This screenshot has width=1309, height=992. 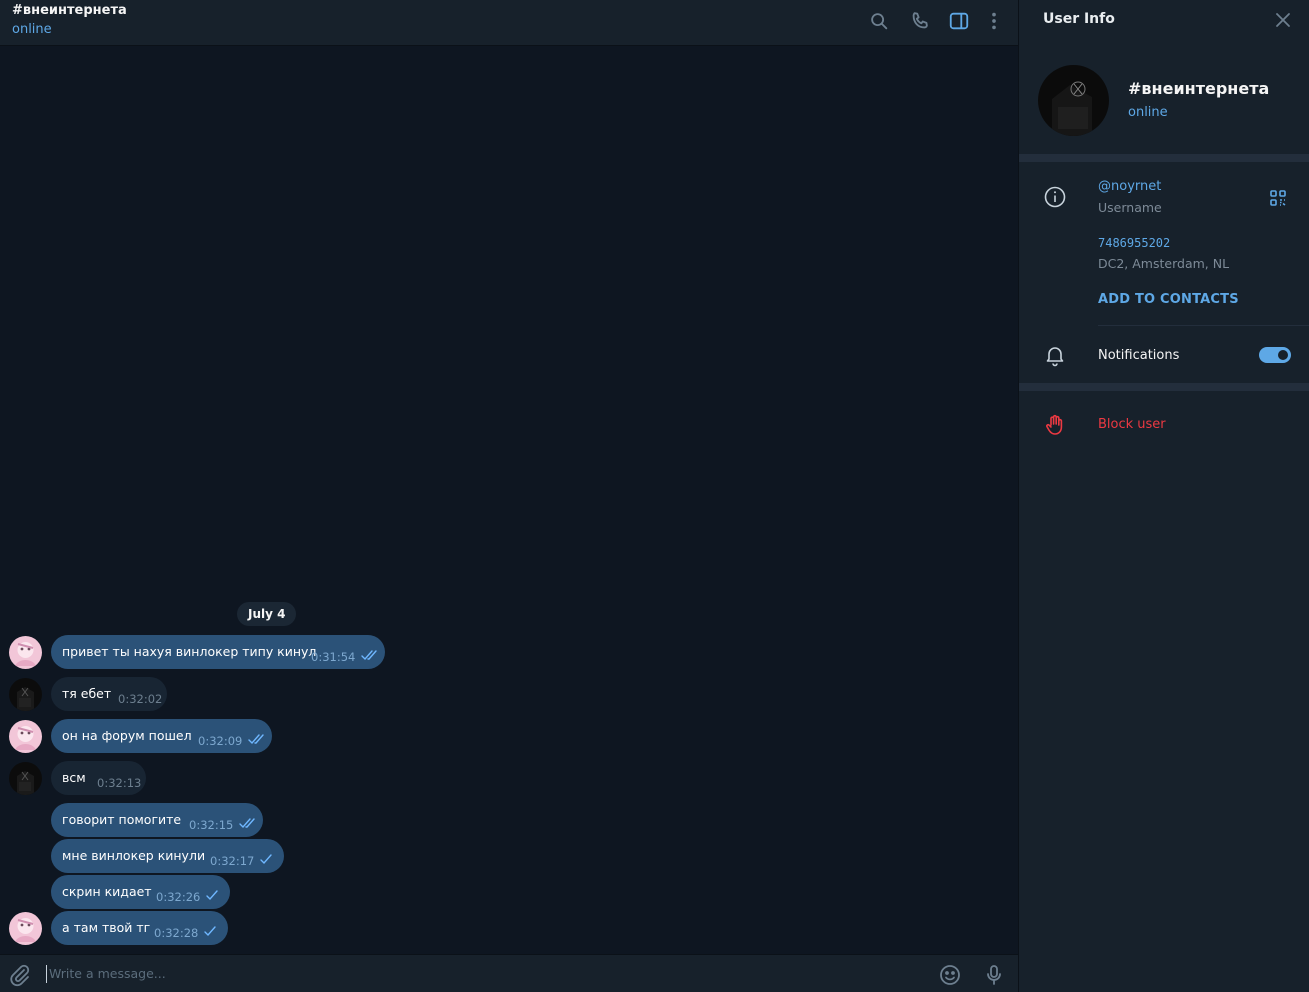 What do you see at coordinates (189, 651) in the screenshot?
I see `message-text: привет ты нахуя винлокер типу кинул` at bounding box center [189, 651].